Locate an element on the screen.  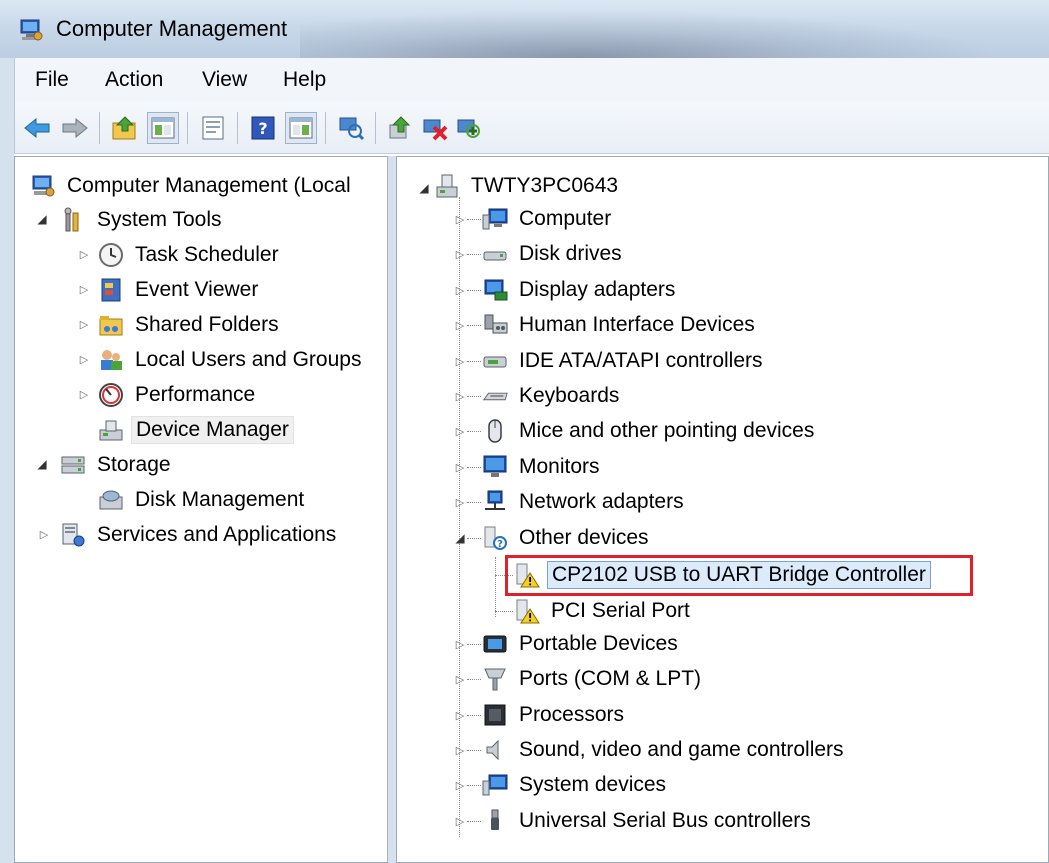
device-category: Monitors is located at coordinates (542, 467).